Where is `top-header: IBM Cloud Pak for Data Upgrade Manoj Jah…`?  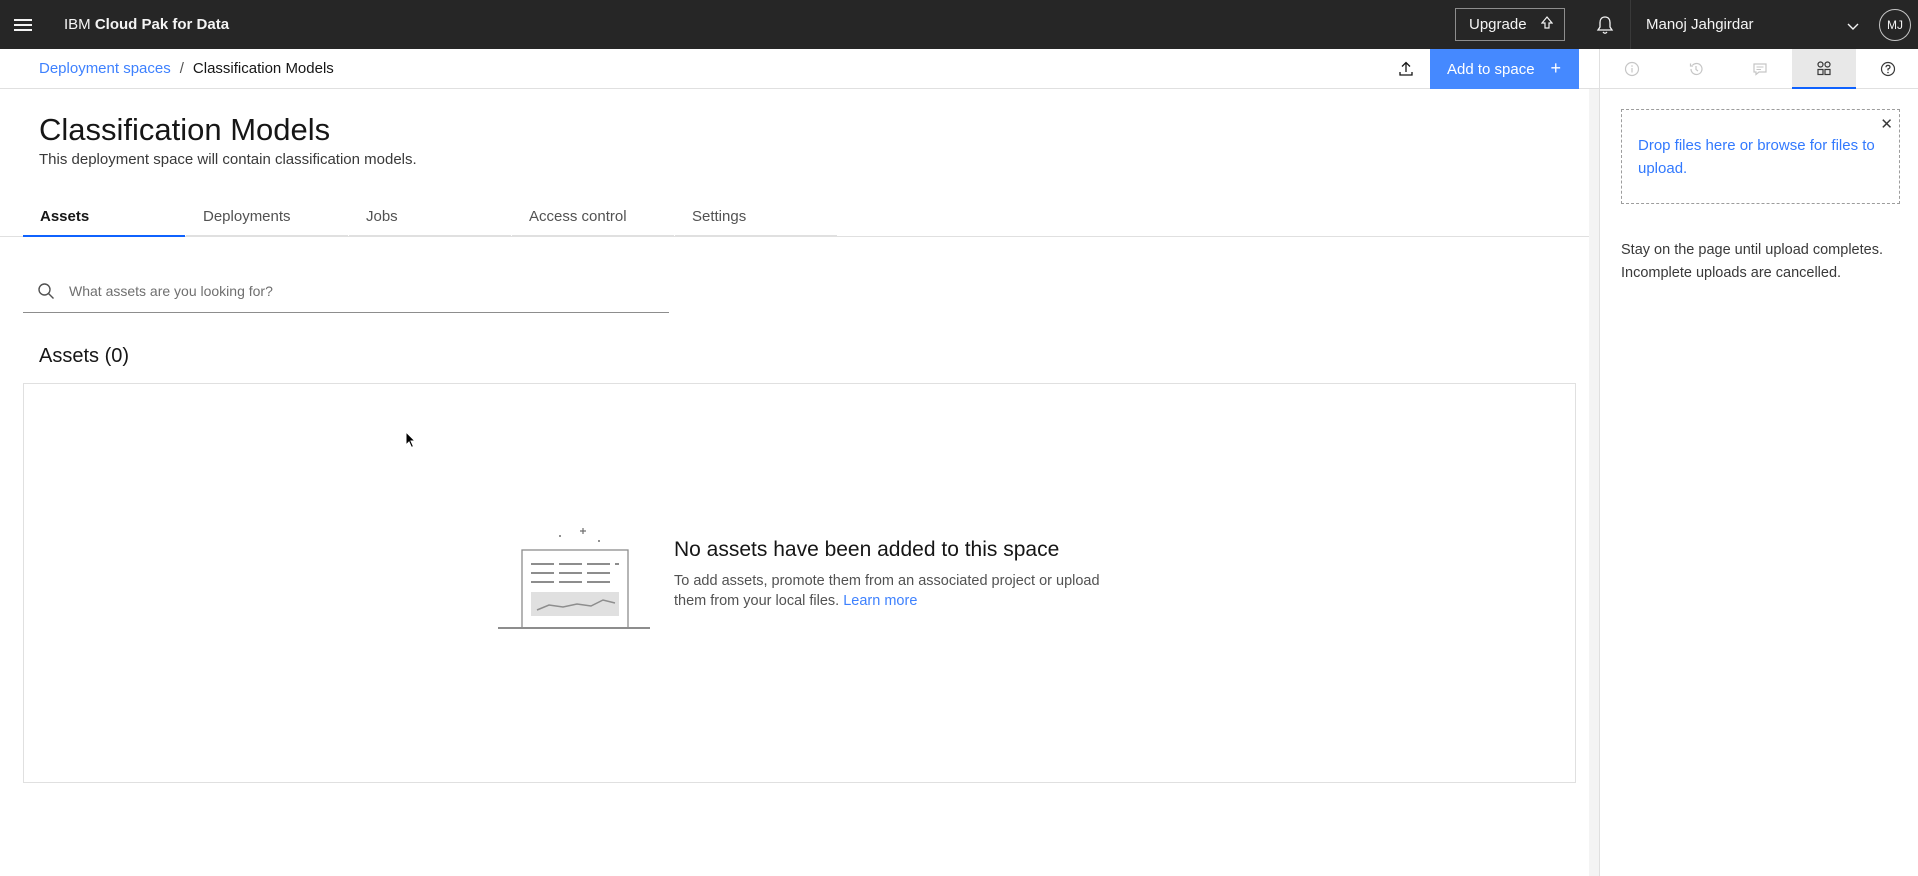
top-header: IBM Cloud Pak for Data Upgrade Manoj Jah… is located at coordinates (959, 24).